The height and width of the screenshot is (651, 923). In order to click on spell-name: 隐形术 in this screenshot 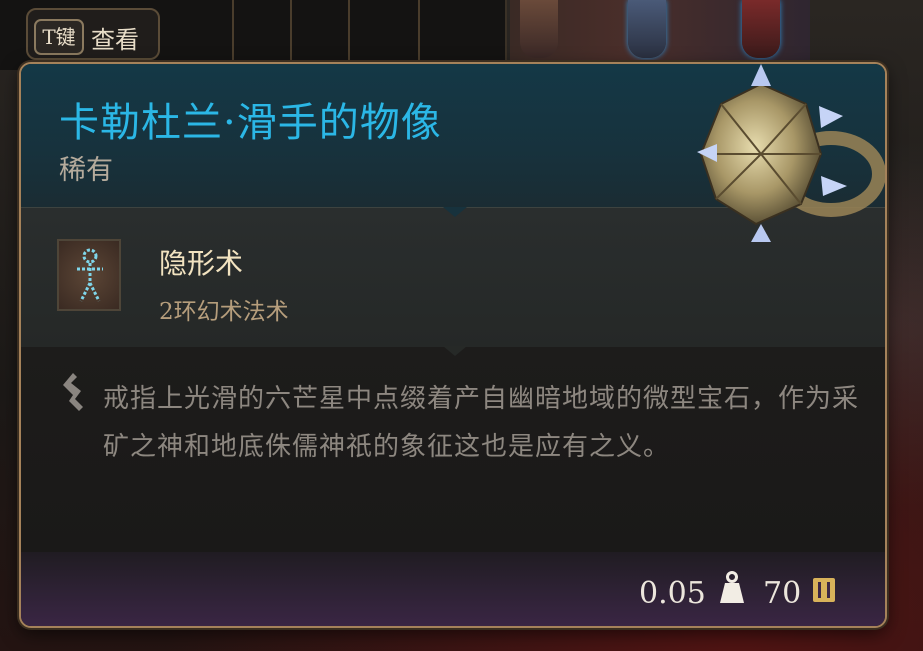, I will do `click(201, 263)`.